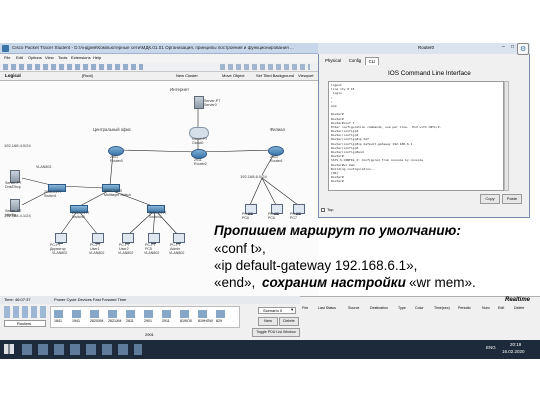 The height and width of the screenshot is (405, 540). I want to click on cli-header: IOS Command Line Interface, so click(429, 73).